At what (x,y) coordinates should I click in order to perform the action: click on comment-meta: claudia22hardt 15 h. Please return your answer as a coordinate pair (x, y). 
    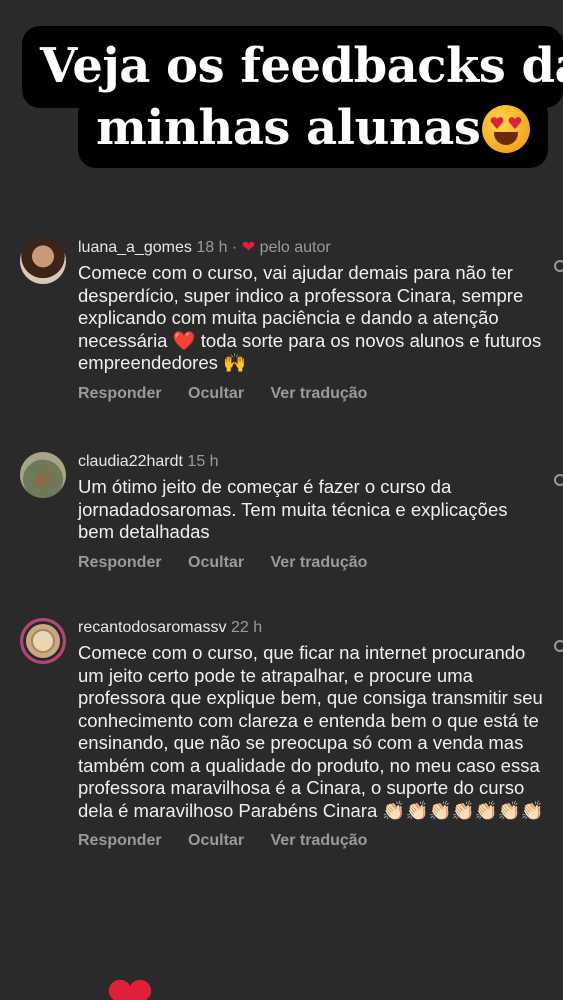
    Looking at the image, I should click on (313, 462).